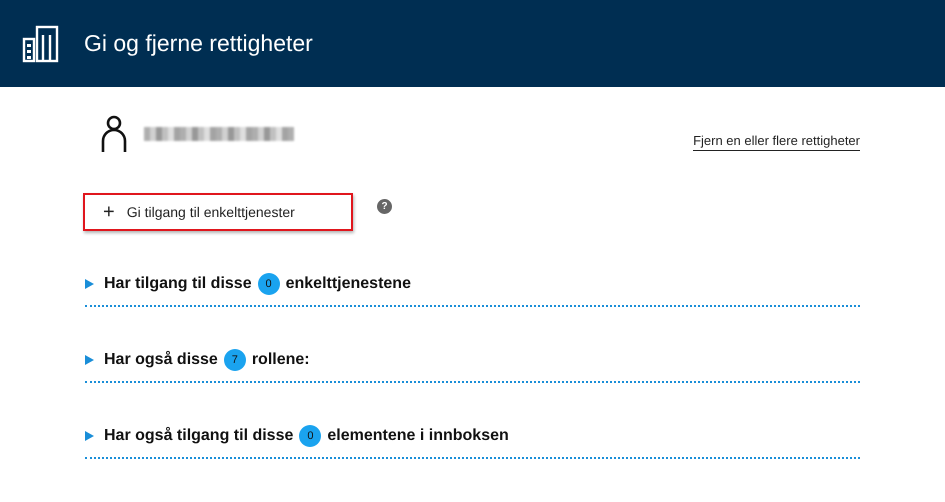 The width and height of the screenshot is (945, 502). Describe the element at coordinates (297, 436) in the screenshot. I see `section-toggle: Har også tilgang til disse 0 elementene i innboksen` at that location.